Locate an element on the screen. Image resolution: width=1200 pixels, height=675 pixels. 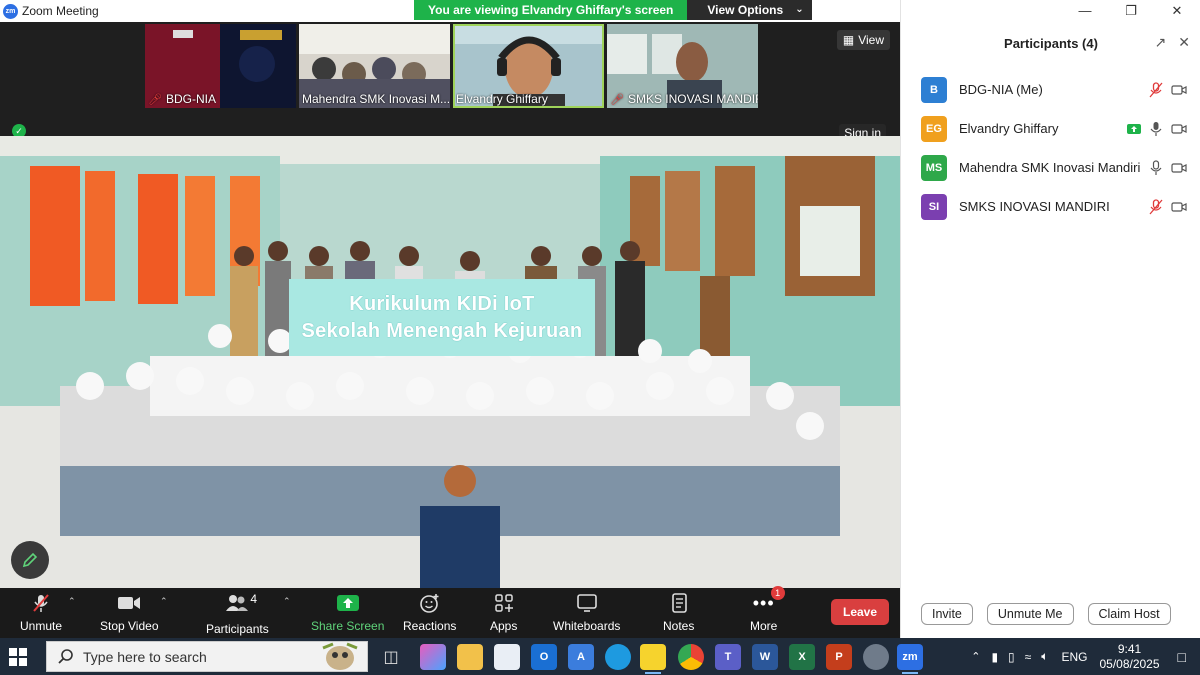
whiteboards-button: Whiteboards is located at coordinates (586, 612).